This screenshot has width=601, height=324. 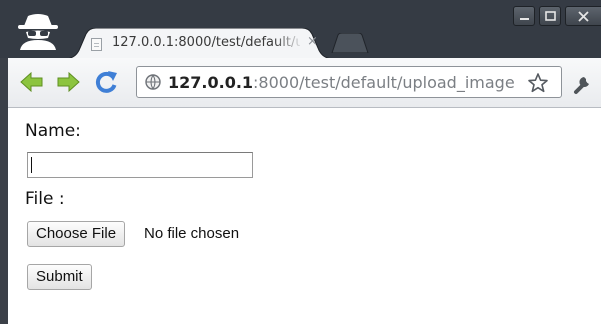 I want to click on choose-file-button: Choose File, so click(x=76, y=234).